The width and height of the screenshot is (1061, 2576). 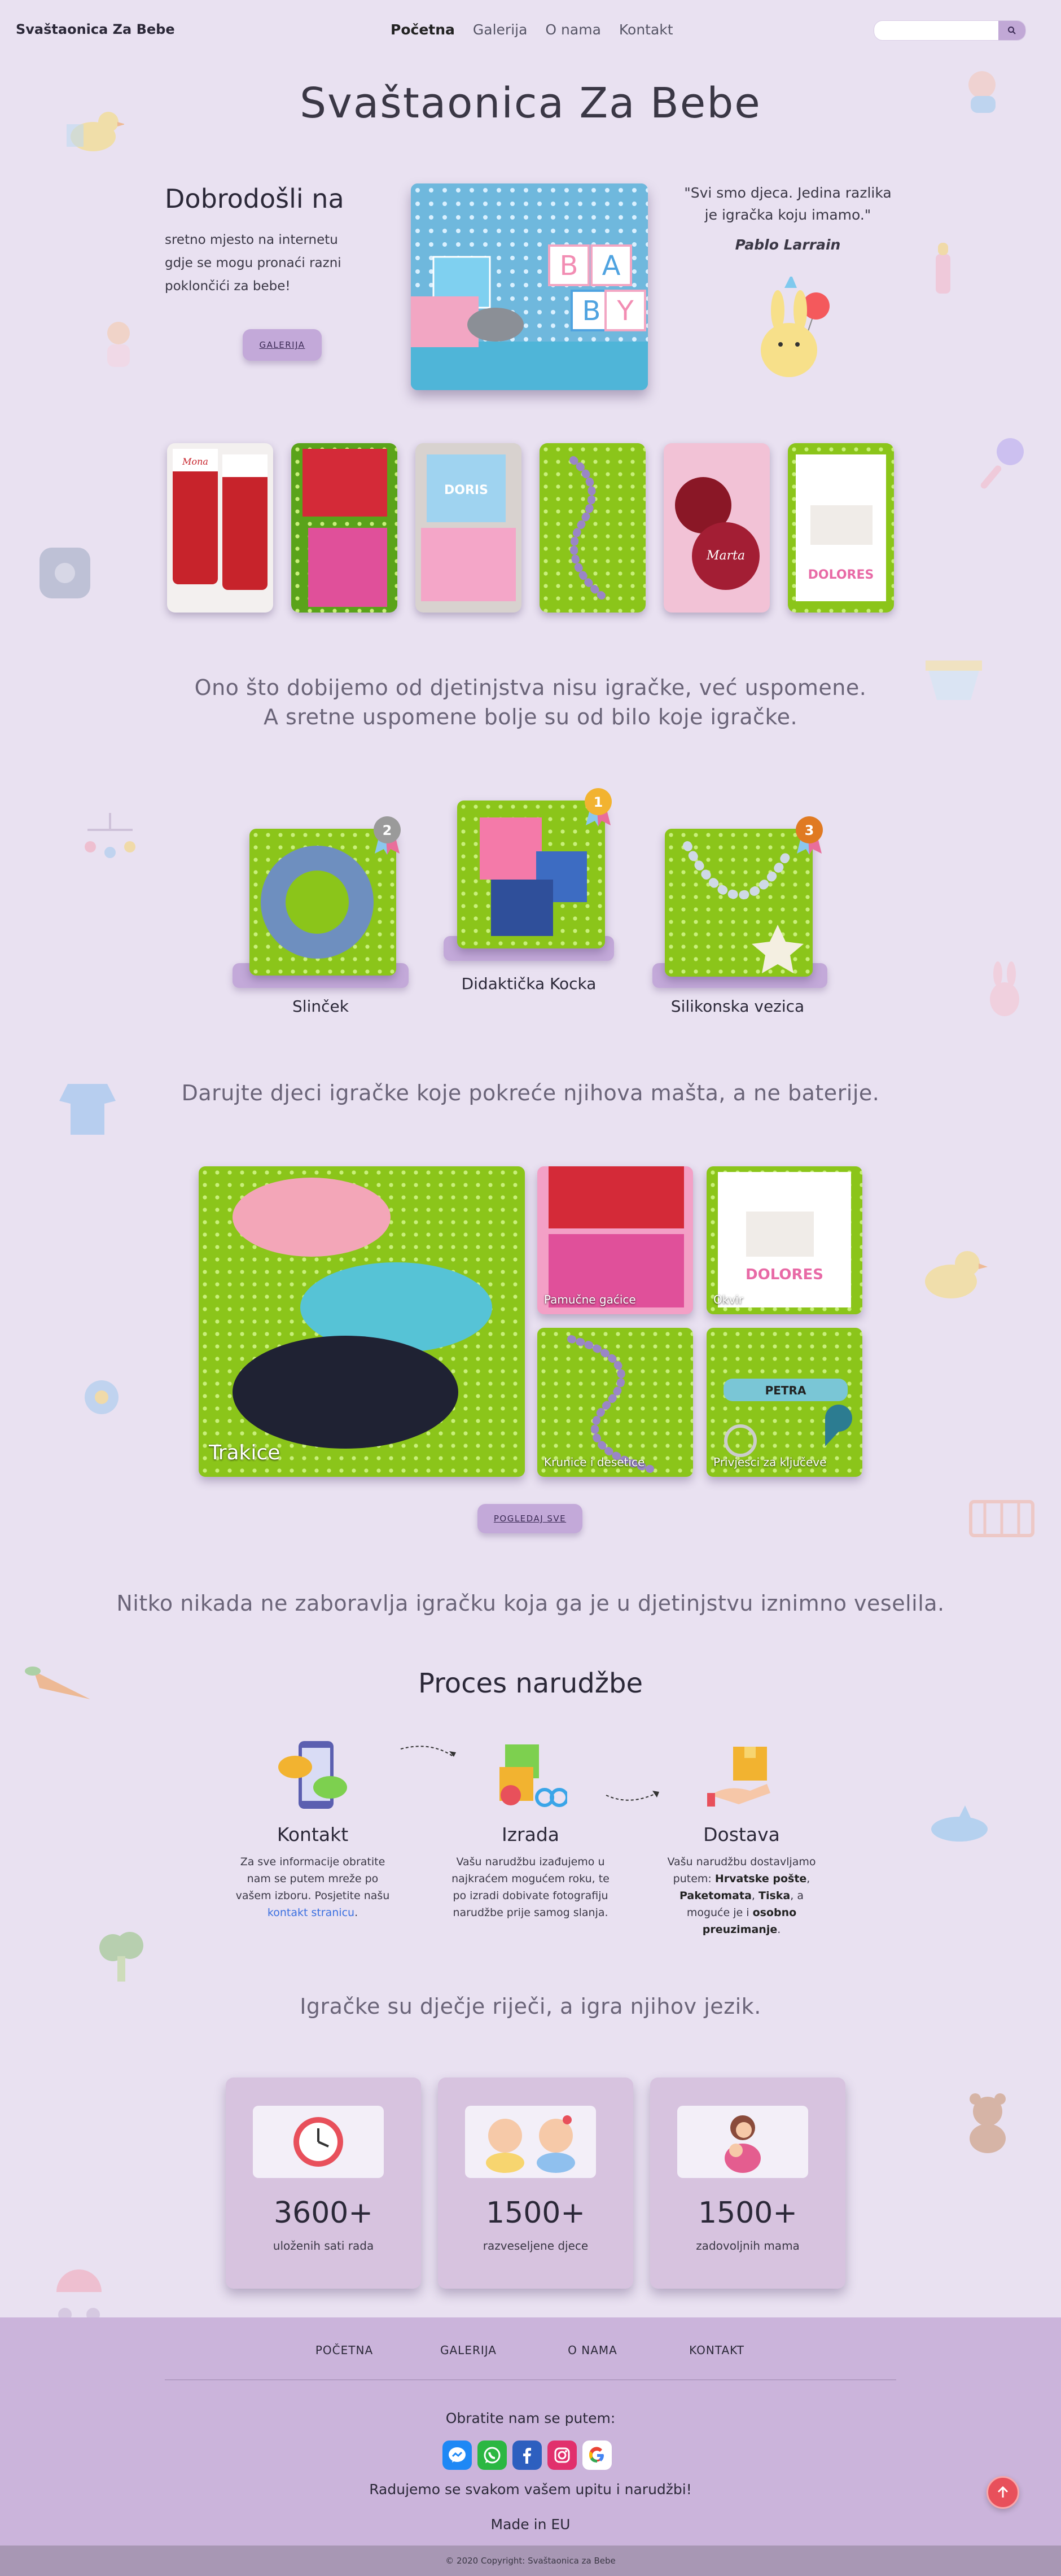 What do you see at coordinates (594, 1462) in the screenshot?
I see `tile-label: Krunice i desetice` at bounding box center [594, 1462].